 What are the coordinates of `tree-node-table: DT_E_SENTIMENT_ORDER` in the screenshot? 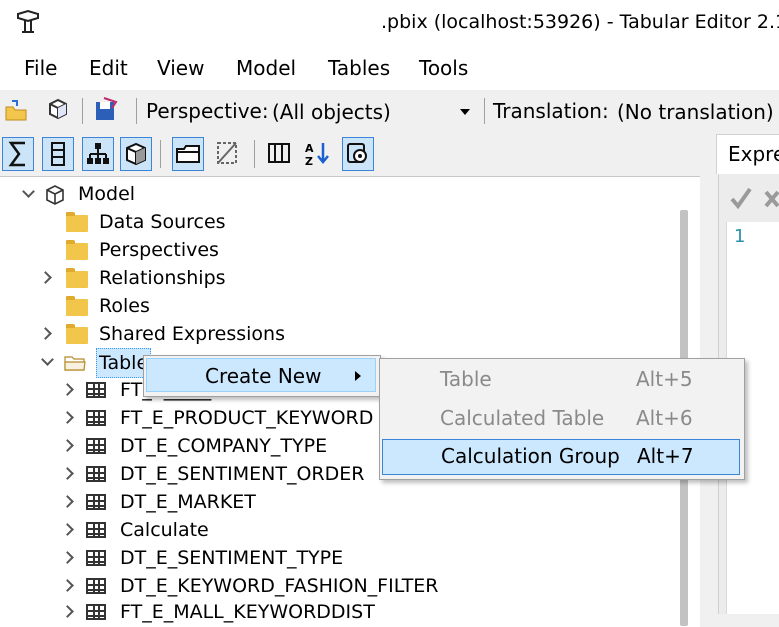 It's located at (200, 474).